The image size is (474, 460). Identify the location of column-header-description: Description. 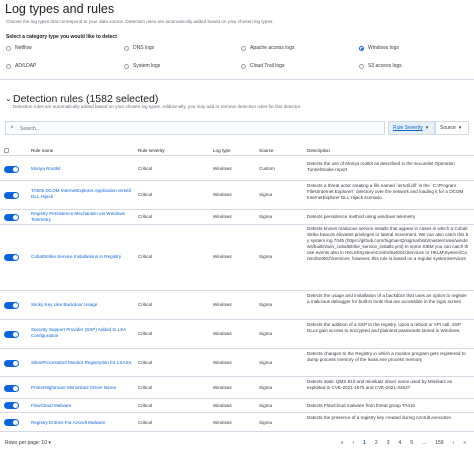
(318, 150).